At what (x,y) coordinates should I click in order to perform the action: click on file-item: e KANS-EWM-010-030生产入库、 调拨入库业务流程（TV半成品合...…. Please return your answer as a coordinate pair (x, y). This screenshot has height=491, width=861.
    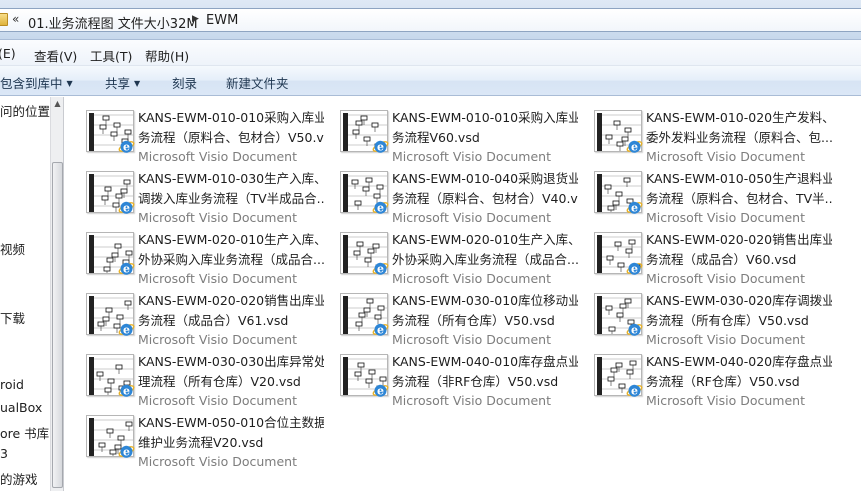
    Looking at the image, I should click on (194, 191).